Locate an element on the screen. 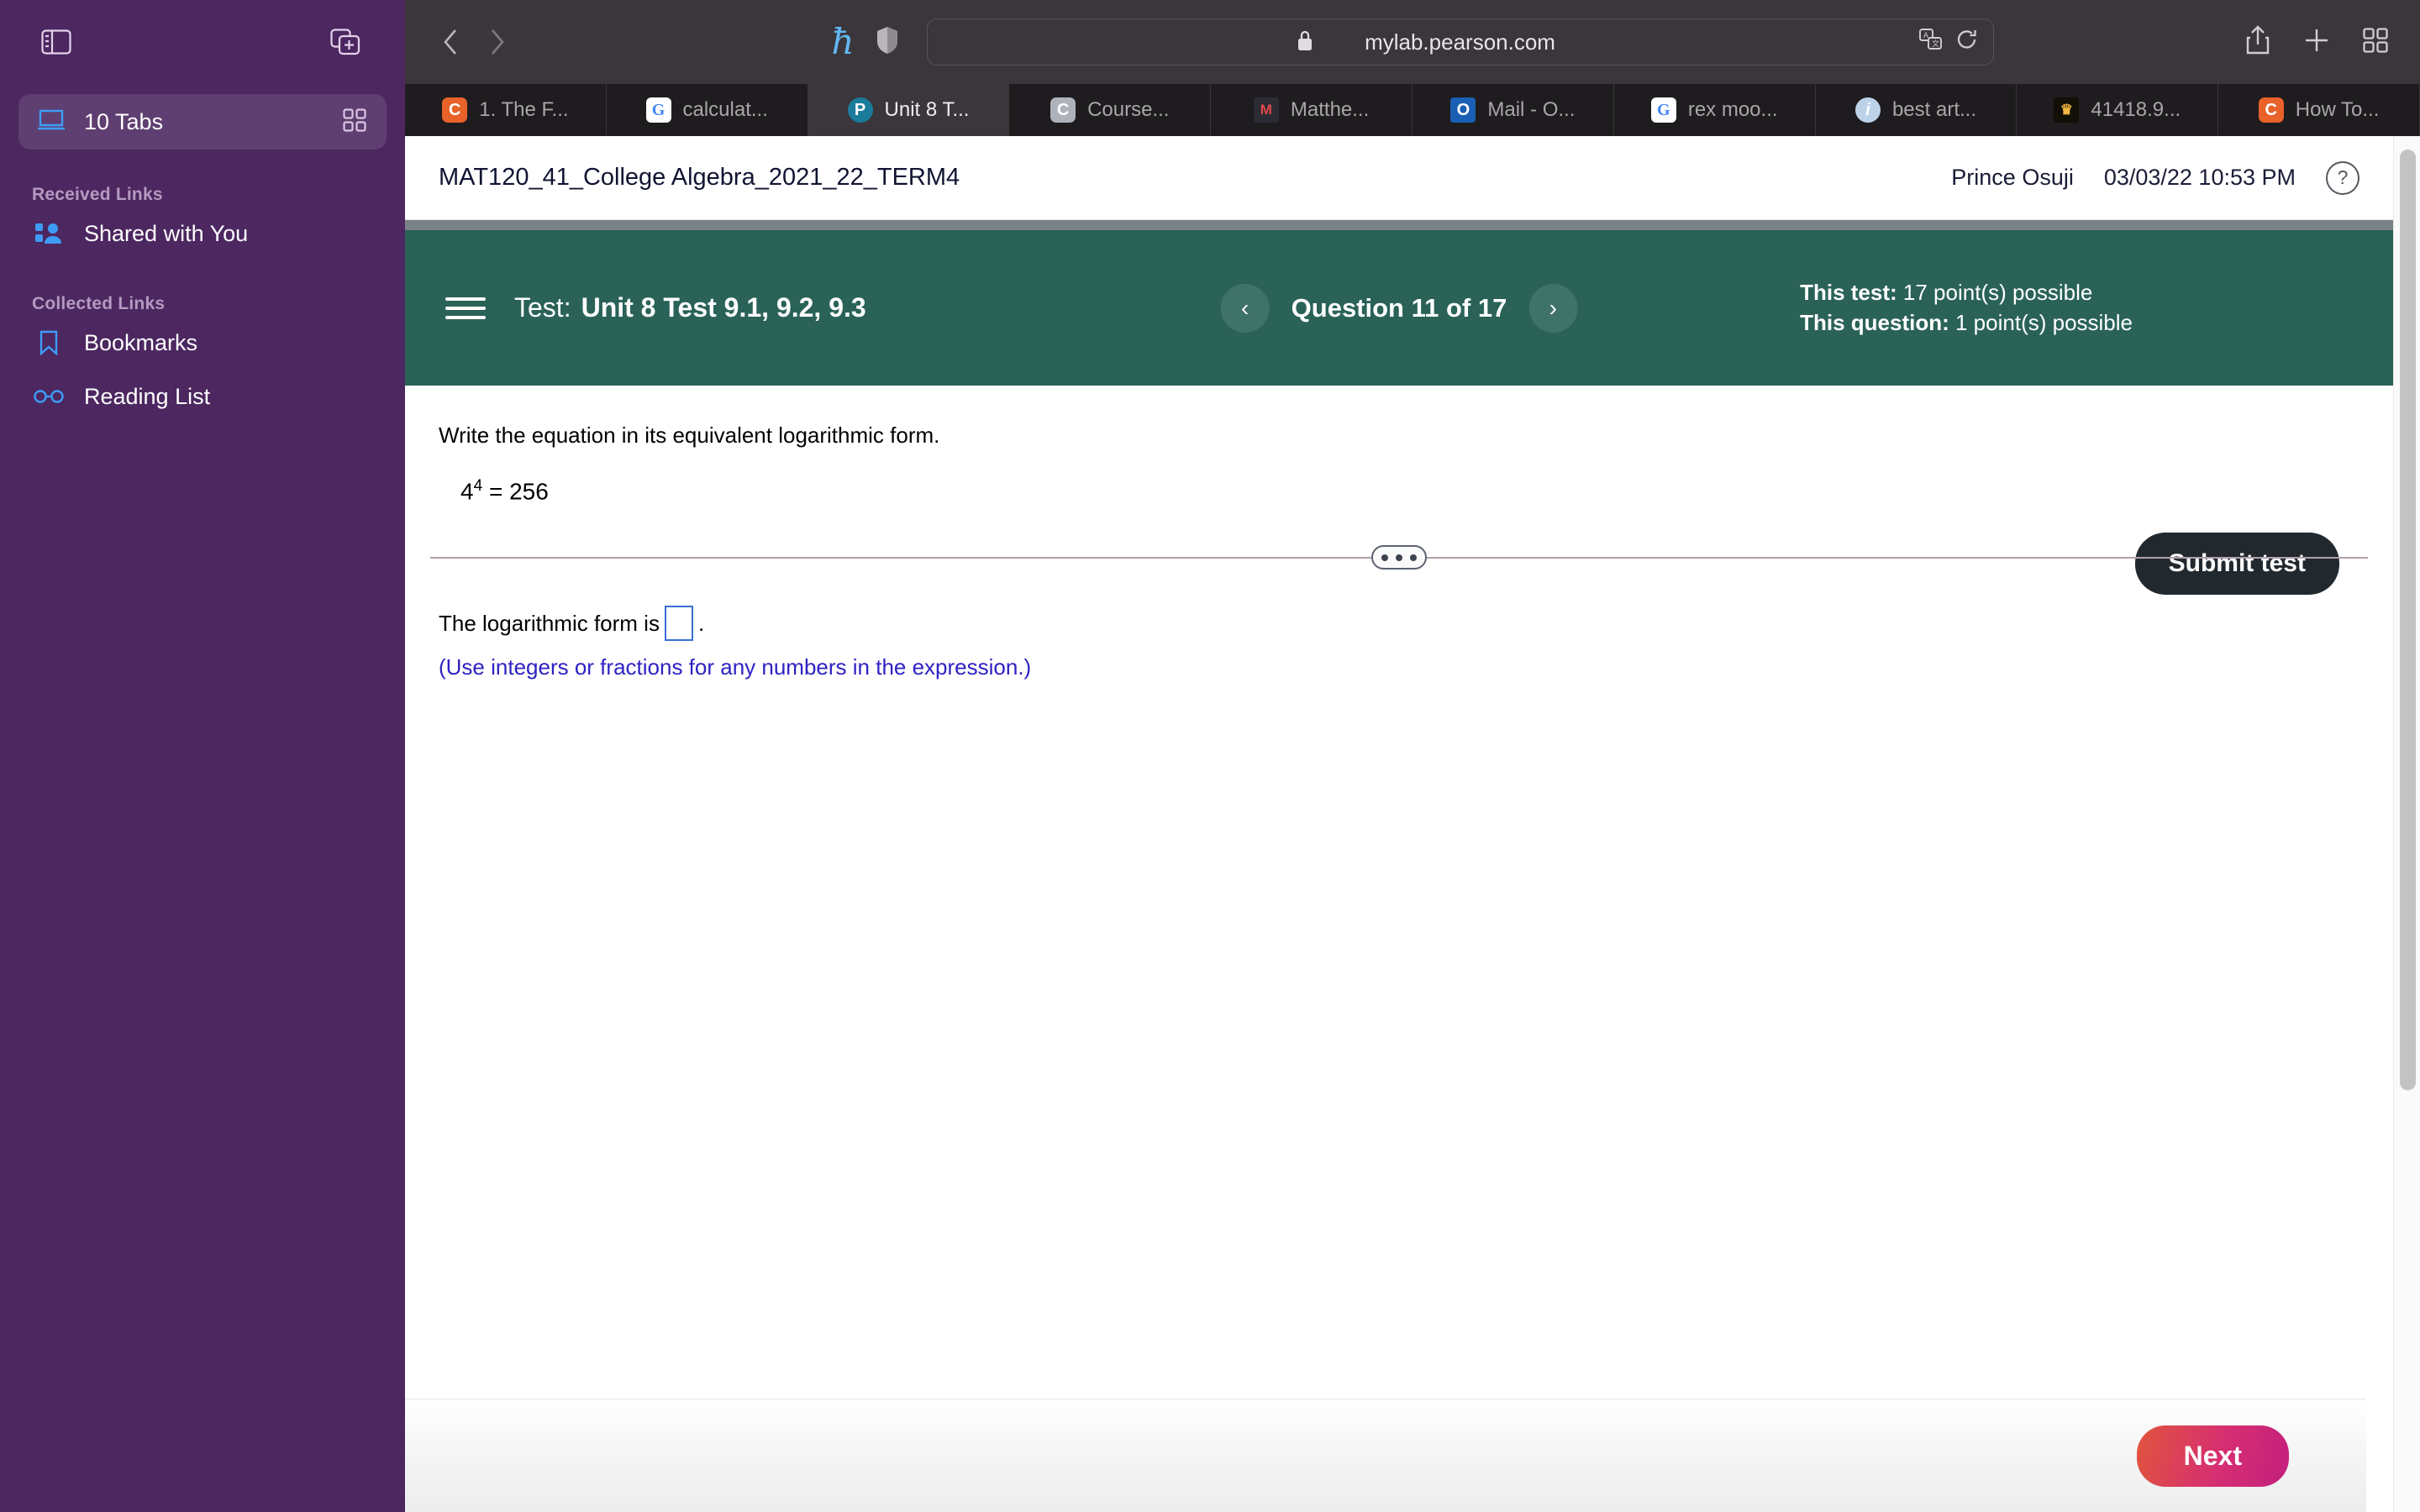  test-points-label: This test: is located at coordinates (1849, 292).